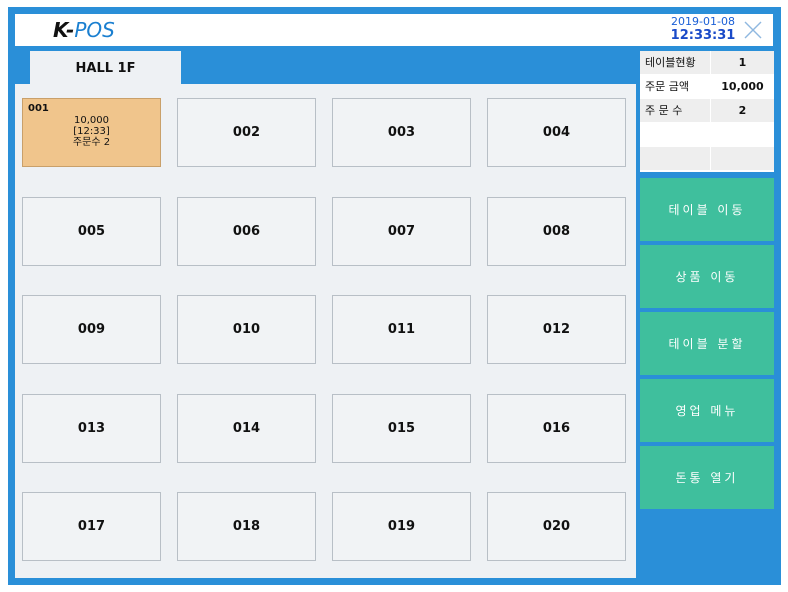 The image size is (788, 592). Describe the element at coordinates (703, 35) in the screenshot. I see `current-time: 12:33:31` at that location.